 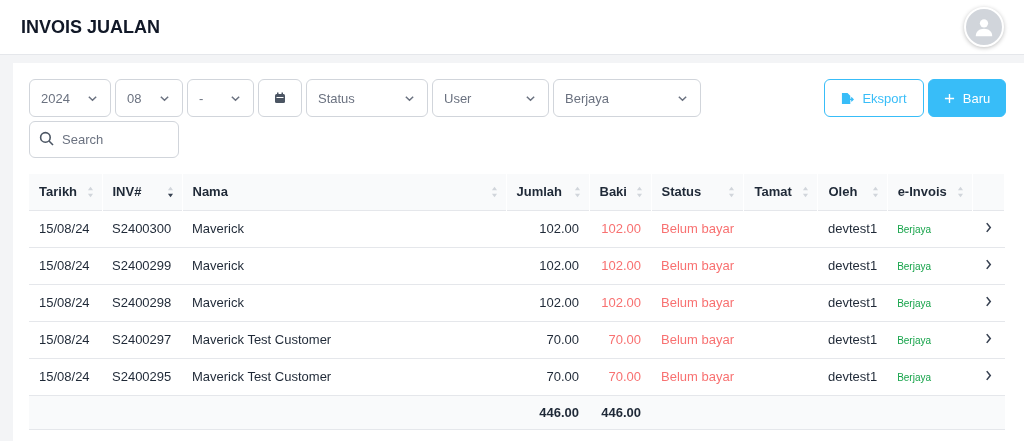 What do you see at coordinates (142, 228) in the screenshot?
I see `invoice-number-cell: S2400300` at bounding box center [142, 228].